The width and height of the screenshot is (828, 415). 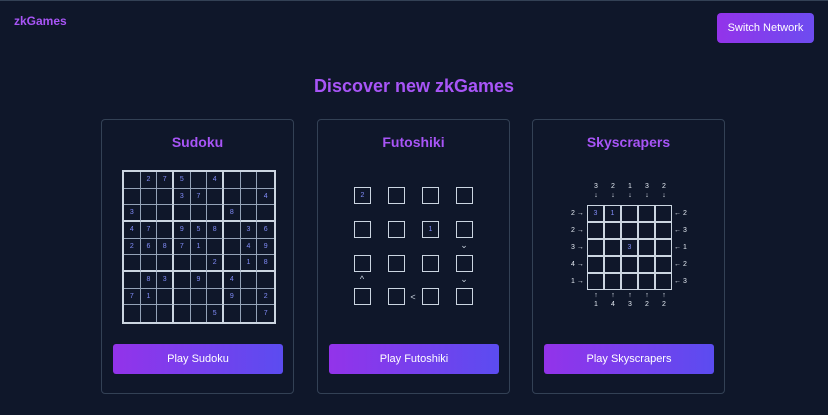 I want to click on switch-network-button: Switch Network, so click(x=765, y=28).